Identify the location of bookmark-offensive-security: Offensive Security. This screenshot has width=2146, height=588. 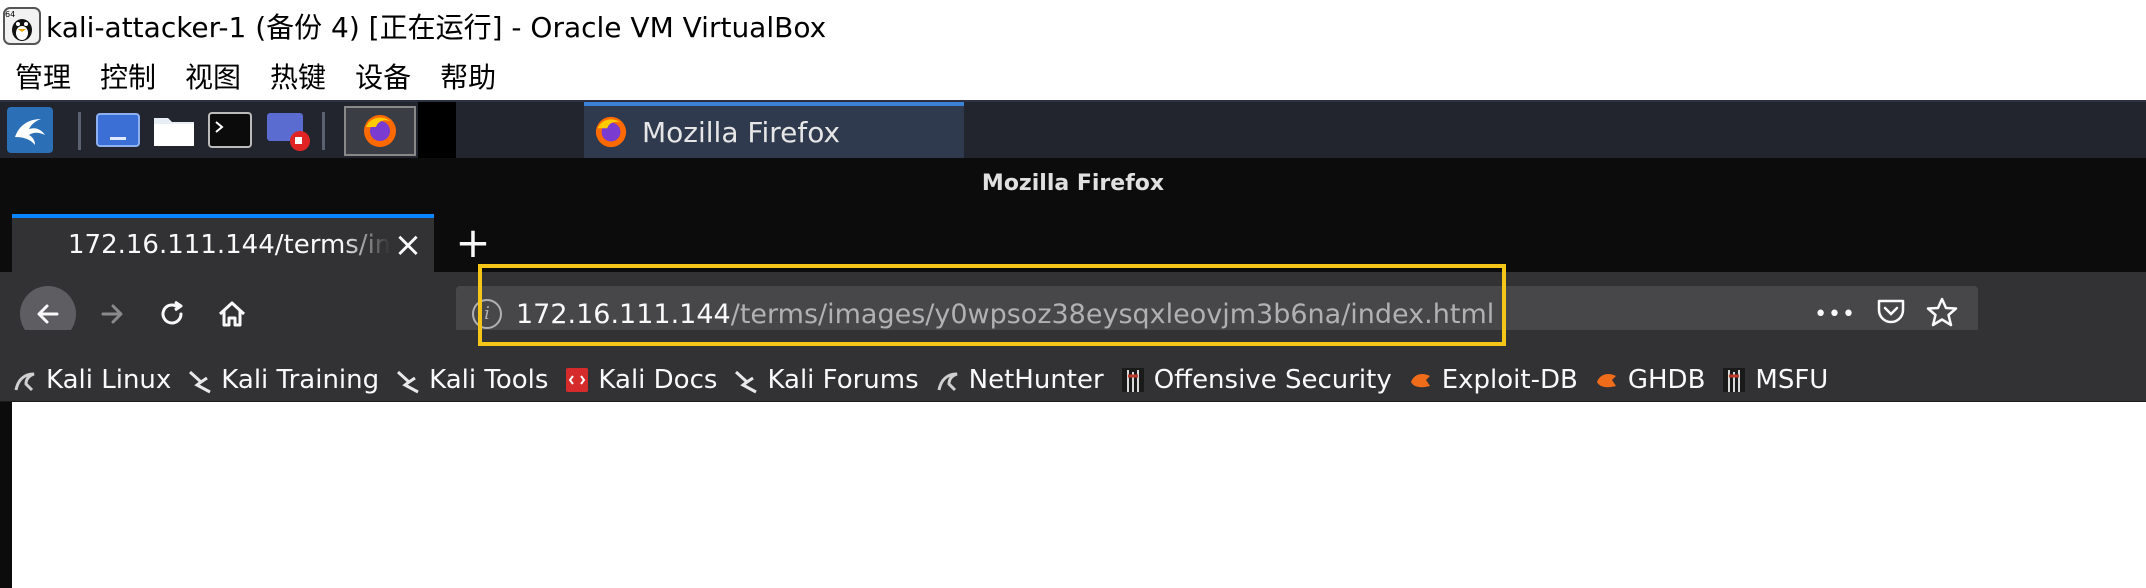
(1256, 380).